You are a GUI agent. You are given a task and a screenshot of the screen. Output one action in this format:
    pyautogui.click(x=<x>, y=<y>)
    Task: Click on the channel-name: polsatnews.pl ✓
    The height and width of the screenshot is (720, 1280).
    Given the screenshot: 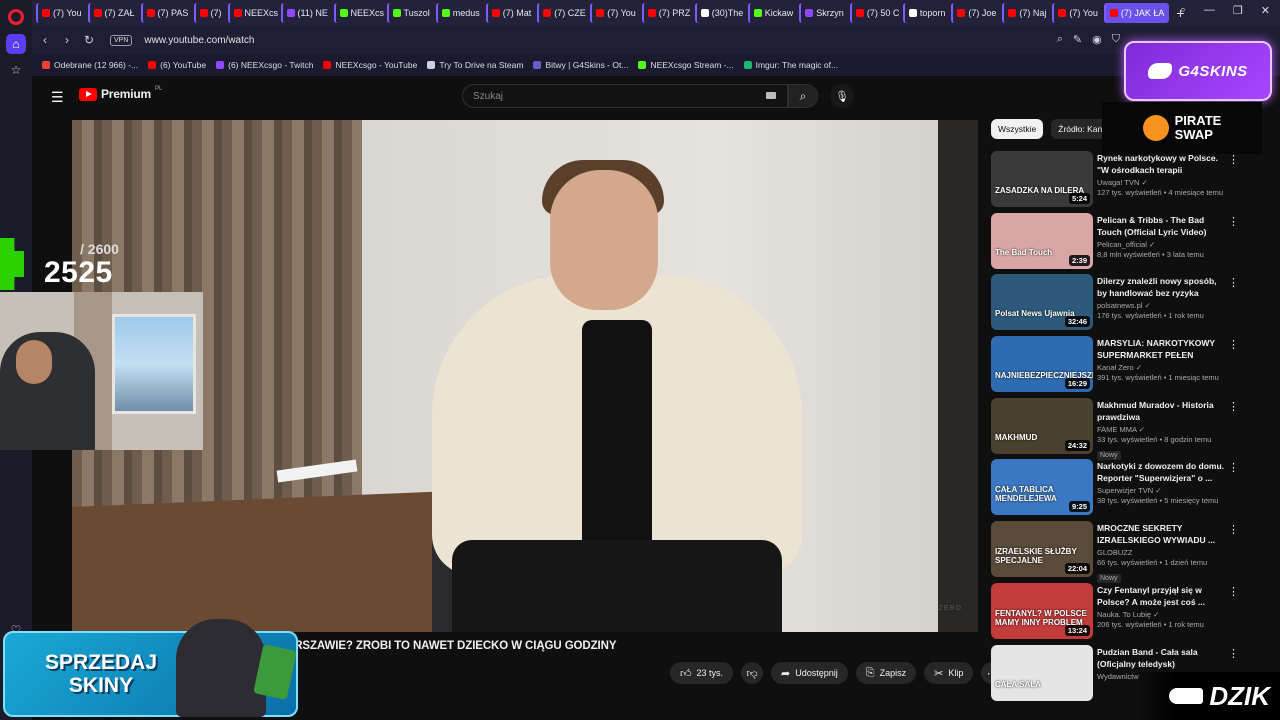 What is the action you would take?
    pyautogui.click(x=1161, y=305)
    